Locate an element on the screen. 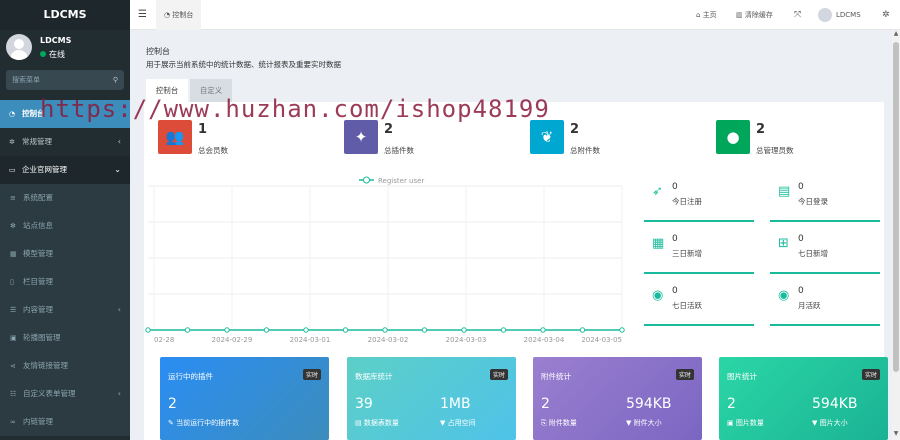 The width and height of the screenshot is (900, 440). settings-icon: ✲ is located at coordinates (886, 15).